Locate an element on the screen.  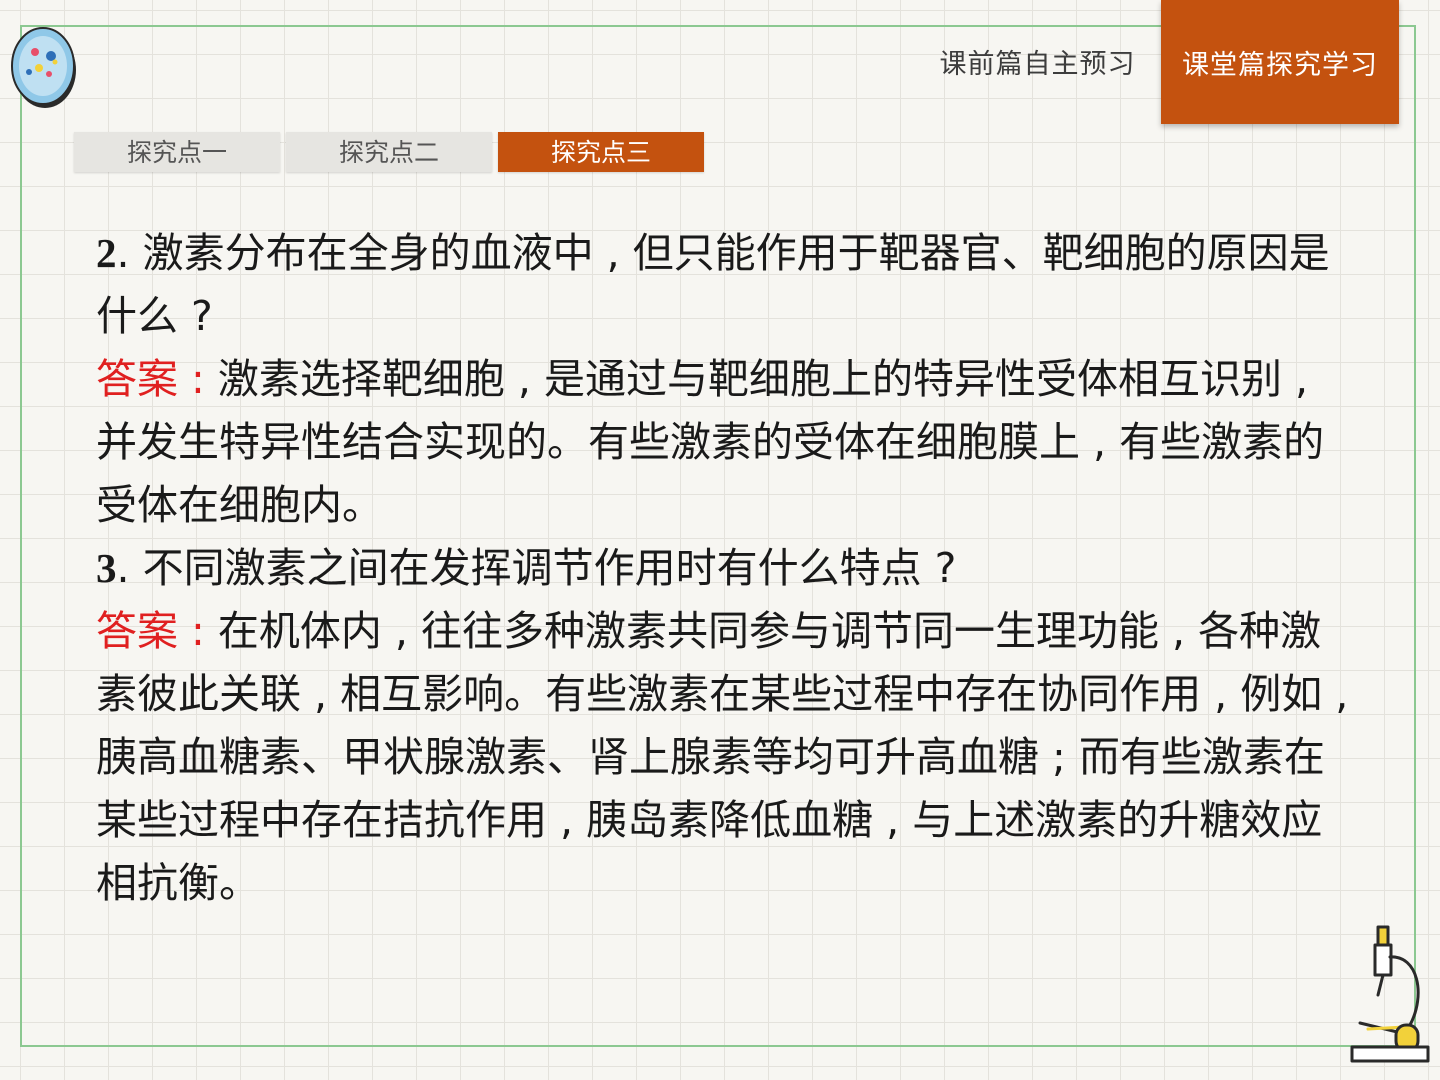
question-text: . 激素分布在全身的血液中 , 但只能作用于靶器官、靶细胞的原因是什么 ? is located at coordinates (713, 284).